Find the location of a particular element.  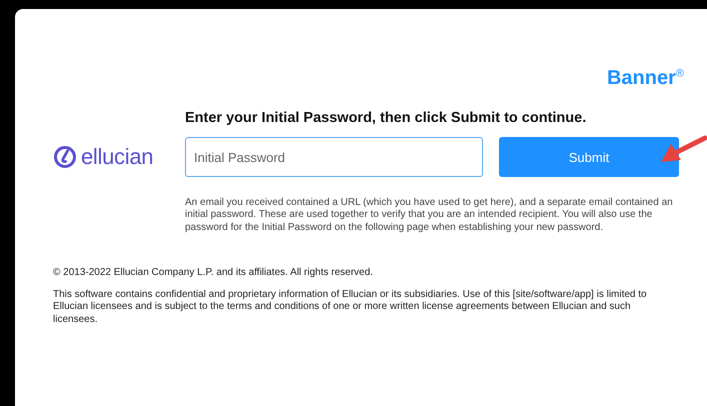

submit-button: Submit is located at coordinates (589, 157).